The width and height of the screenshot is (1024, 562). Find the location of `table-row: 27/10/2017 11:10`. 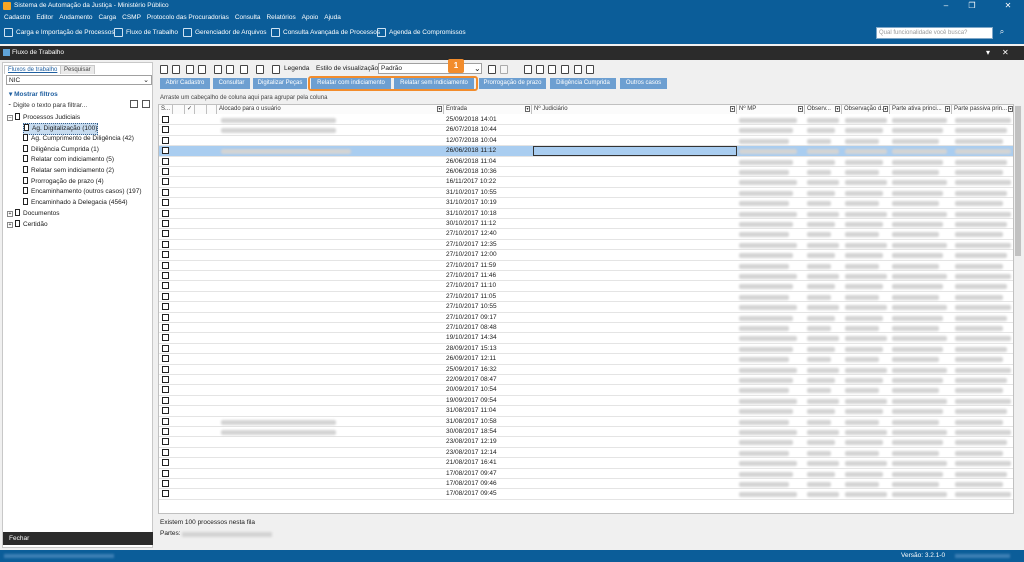

table-row: 27/10/2017 11:10 is located at coordinates (586, 286).